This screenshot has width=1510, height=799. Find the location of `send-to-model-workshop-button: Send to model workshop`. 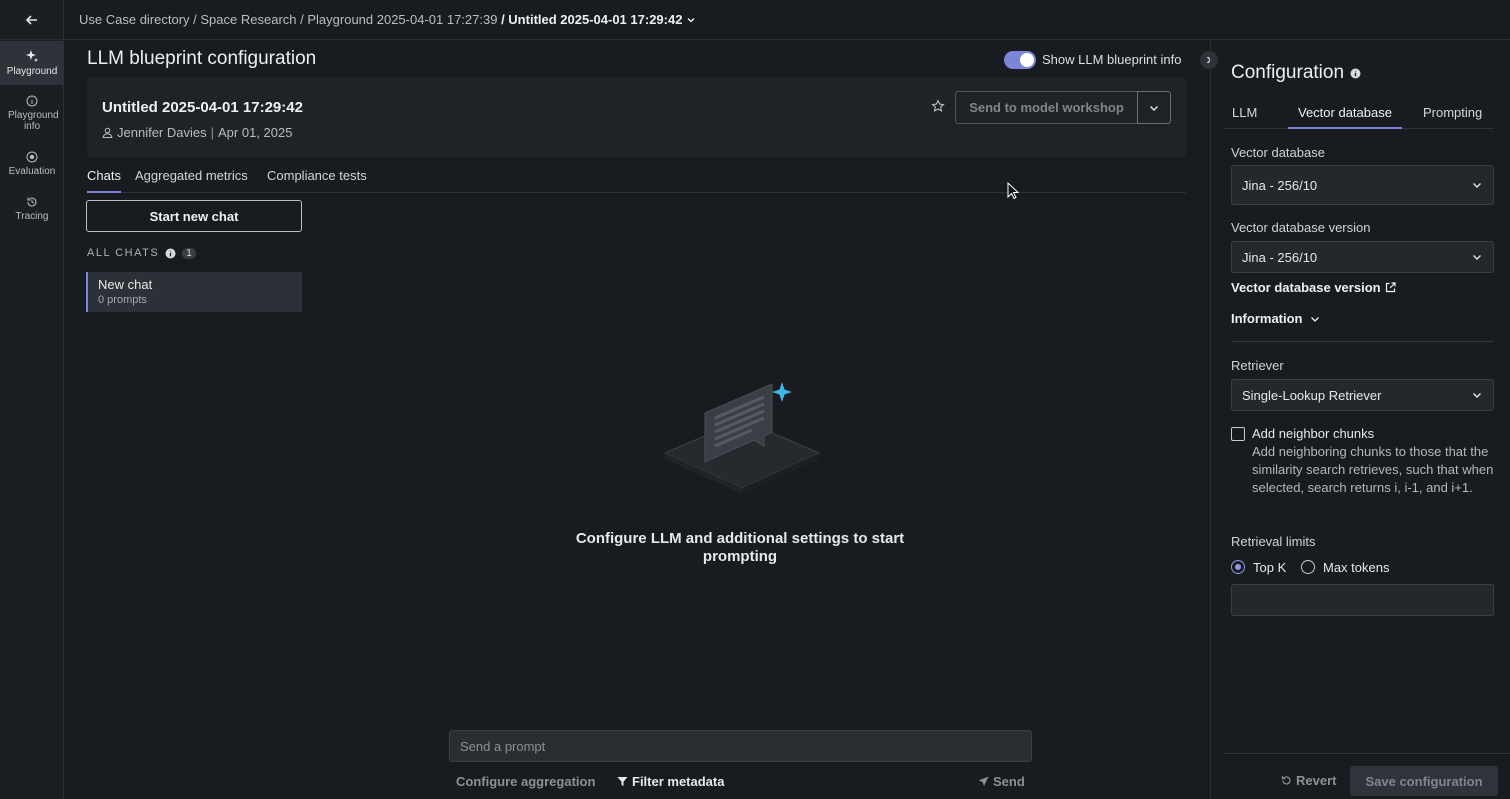

send-to-model-workshop-button: Send to model workshop is located at coordinates (1046, 107).